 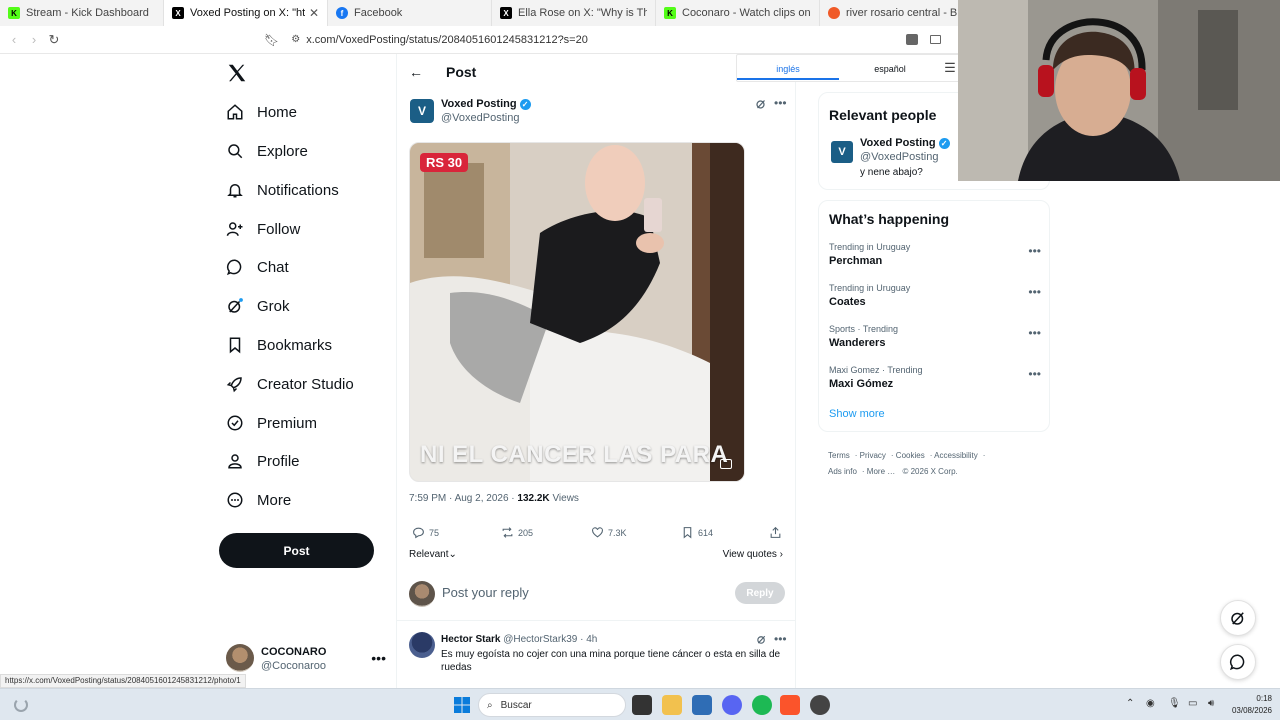 What do you see at coordinates (261, 112) in the screenshot?
I see `nav-home: Home` at bounding box center [261, 112].